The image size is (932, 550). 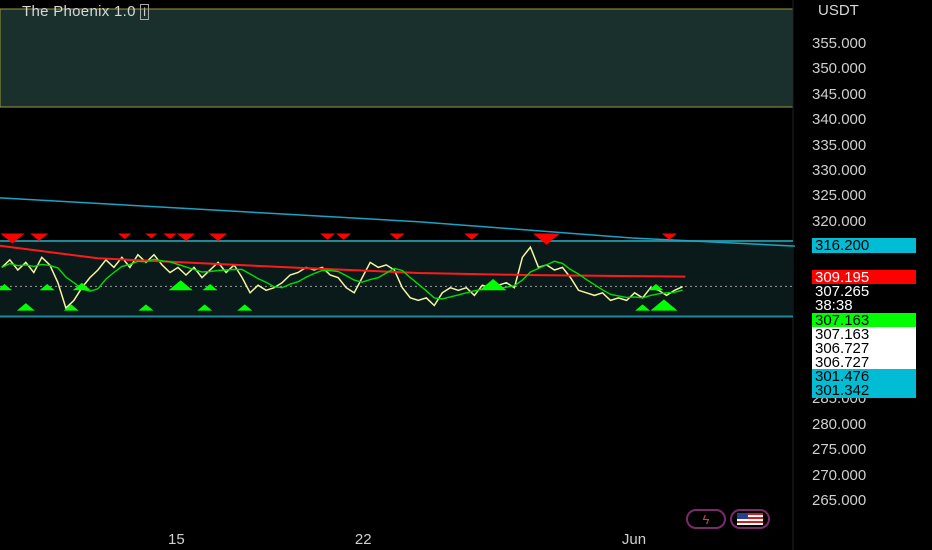 I want to click on flash-icon: ϟ, so click(x=706, y=519).